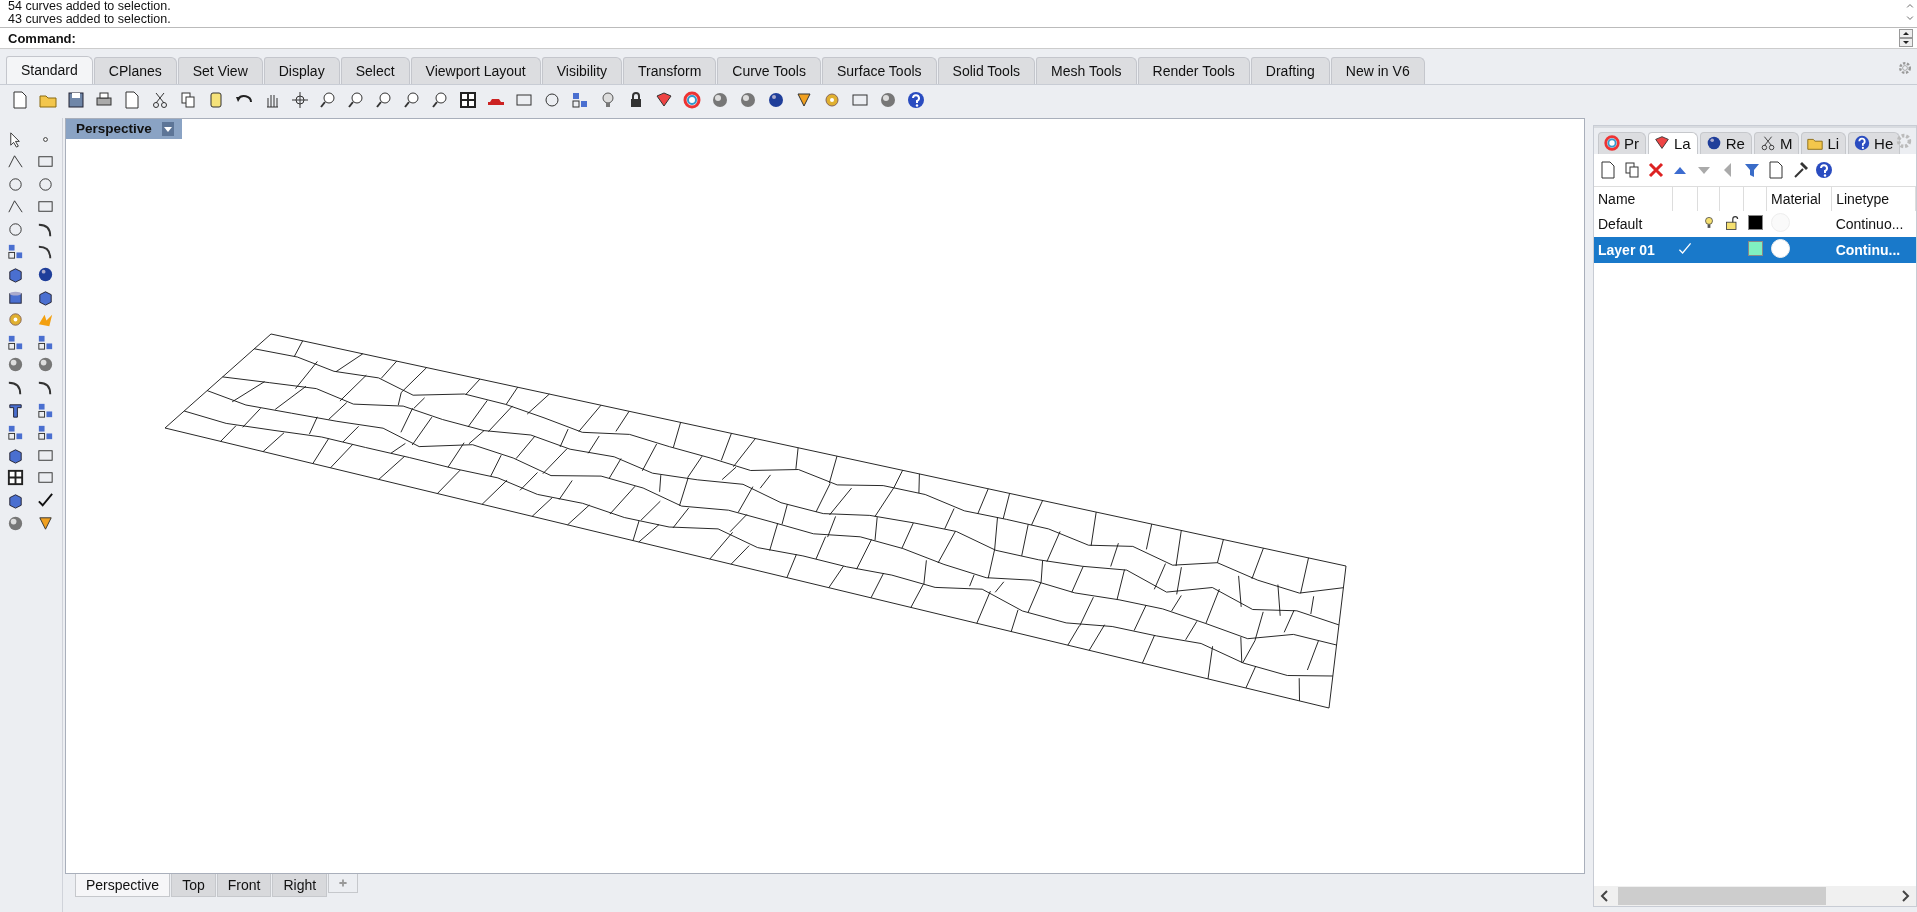 Image resolution: width=1917 pixels, height=912 pixels. What do you see at coordinates (327, 100) in the screenshot?
I see `zoom-icon` at bounding box center [327, 100].